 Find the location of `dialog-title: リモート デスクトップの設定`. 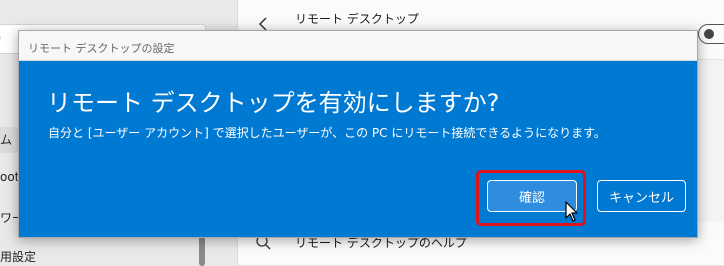

dialog-title: リモート デスクトップの設定 is located at coordinates (358, 46).